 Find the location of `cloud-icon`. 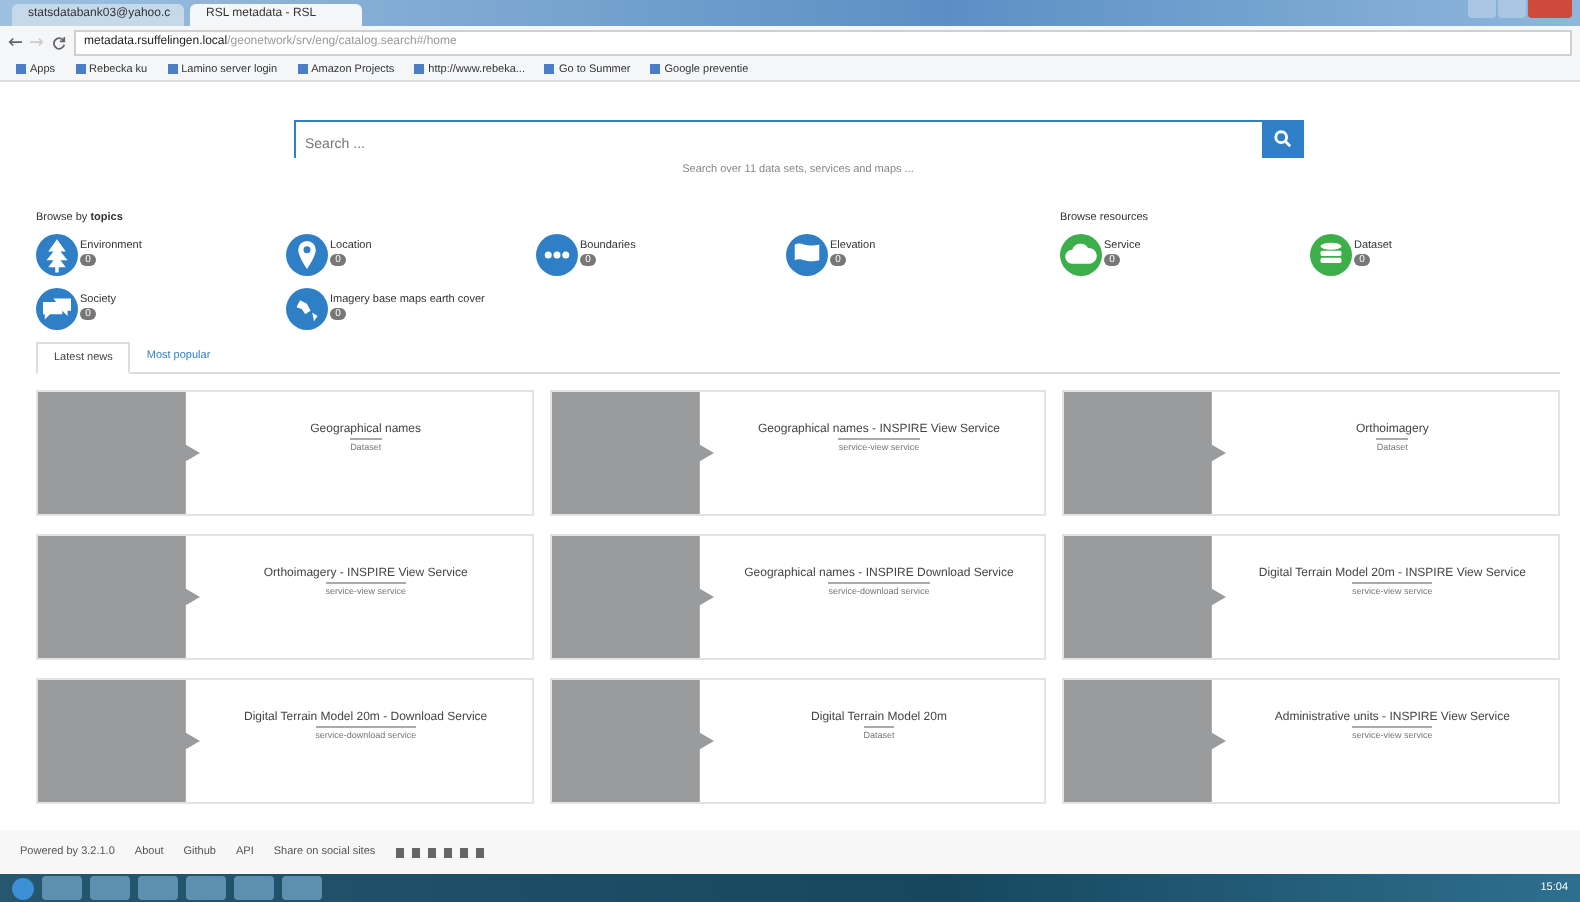

cloud-icon is located at coordinates (1081, 255).